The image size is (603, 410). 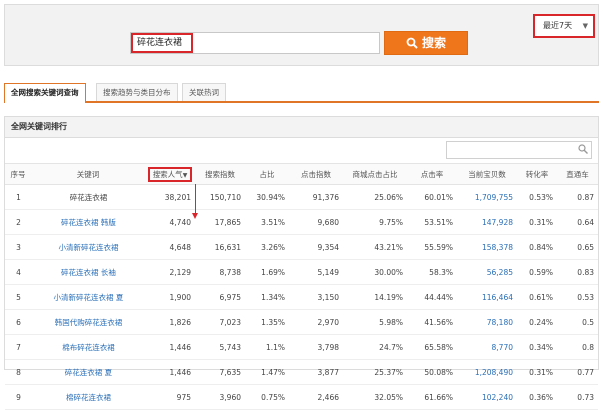 I want to click on tab-trend-category: 搜索趋势与类目分布, so click(x=137, y=92).